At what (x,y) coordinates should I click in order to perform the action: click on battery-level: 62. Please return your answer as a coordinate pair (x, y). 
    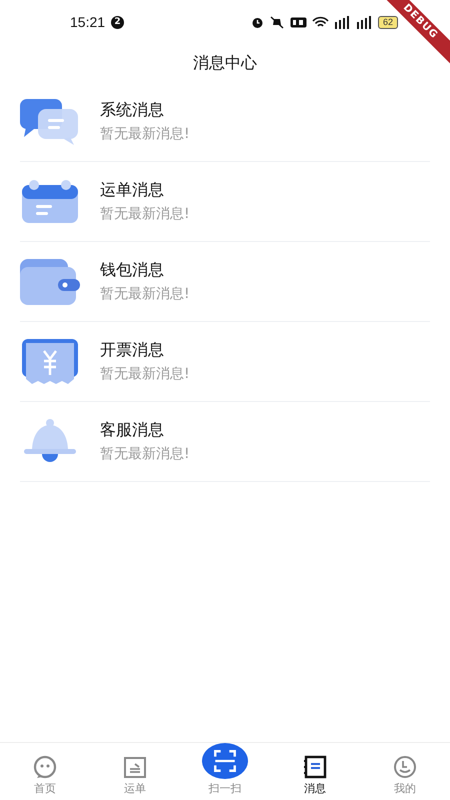
    Looking at the image, I should click on (388, 22).